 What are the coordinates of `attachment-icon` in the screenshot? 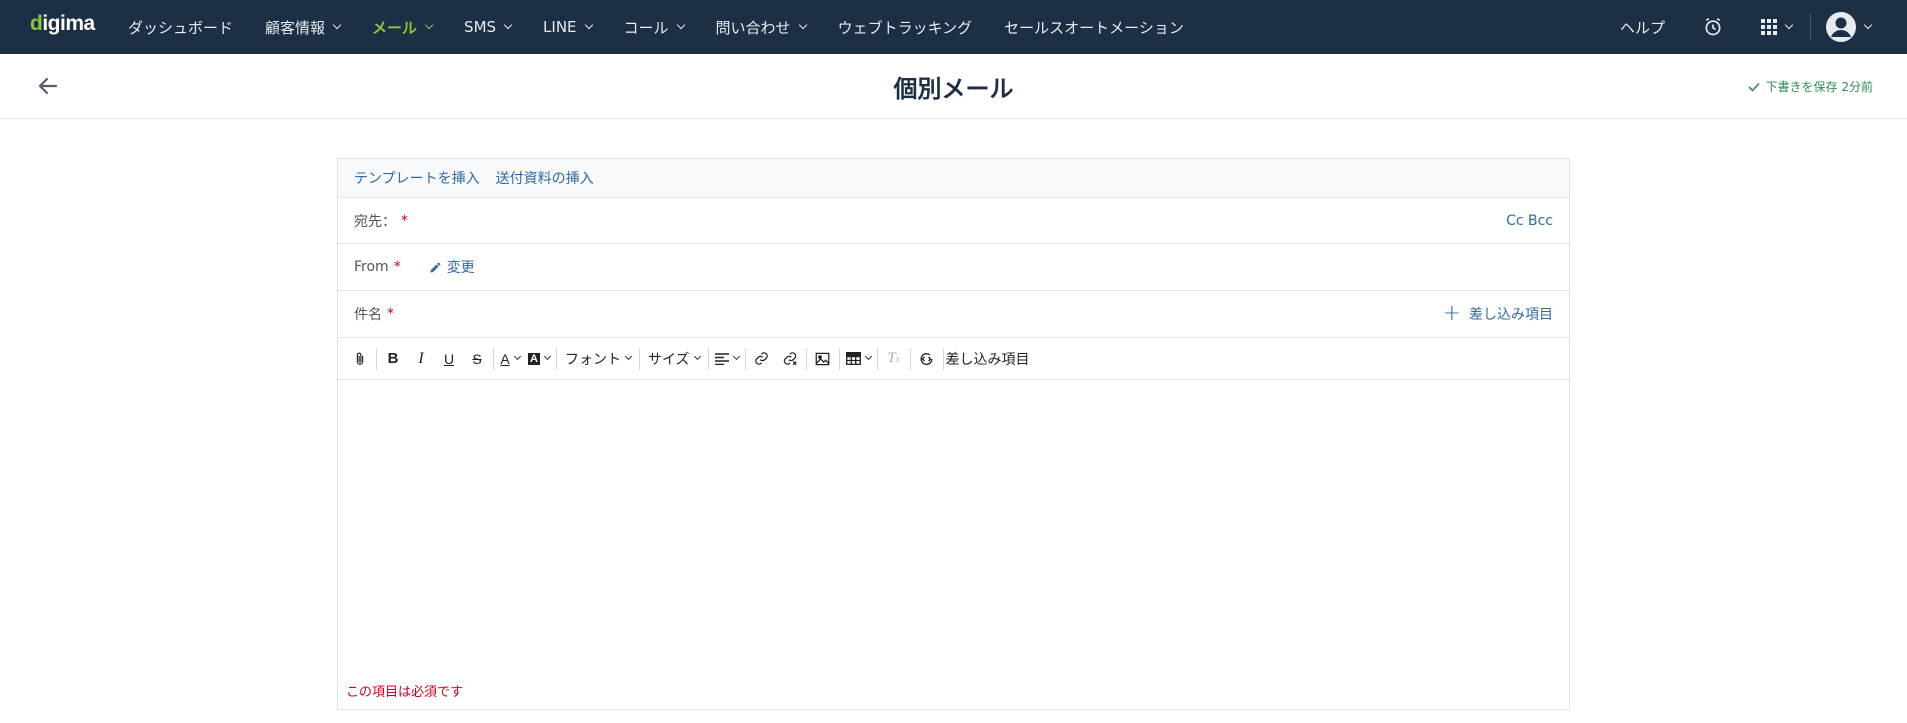 It's located at (360, 359).